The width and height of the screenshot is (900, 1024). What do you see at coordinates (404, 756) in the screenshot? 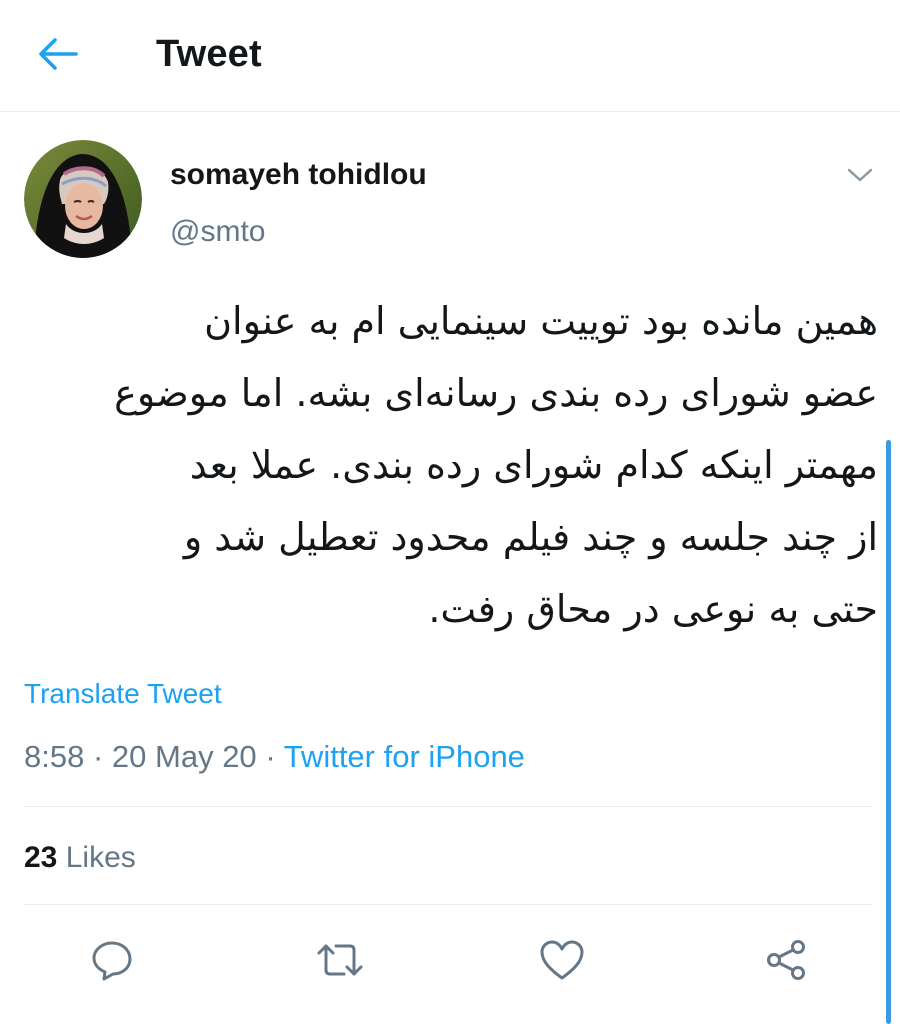
I see `tweet-source-link: Twitter for iPhone` at bounding box center [404, 756].